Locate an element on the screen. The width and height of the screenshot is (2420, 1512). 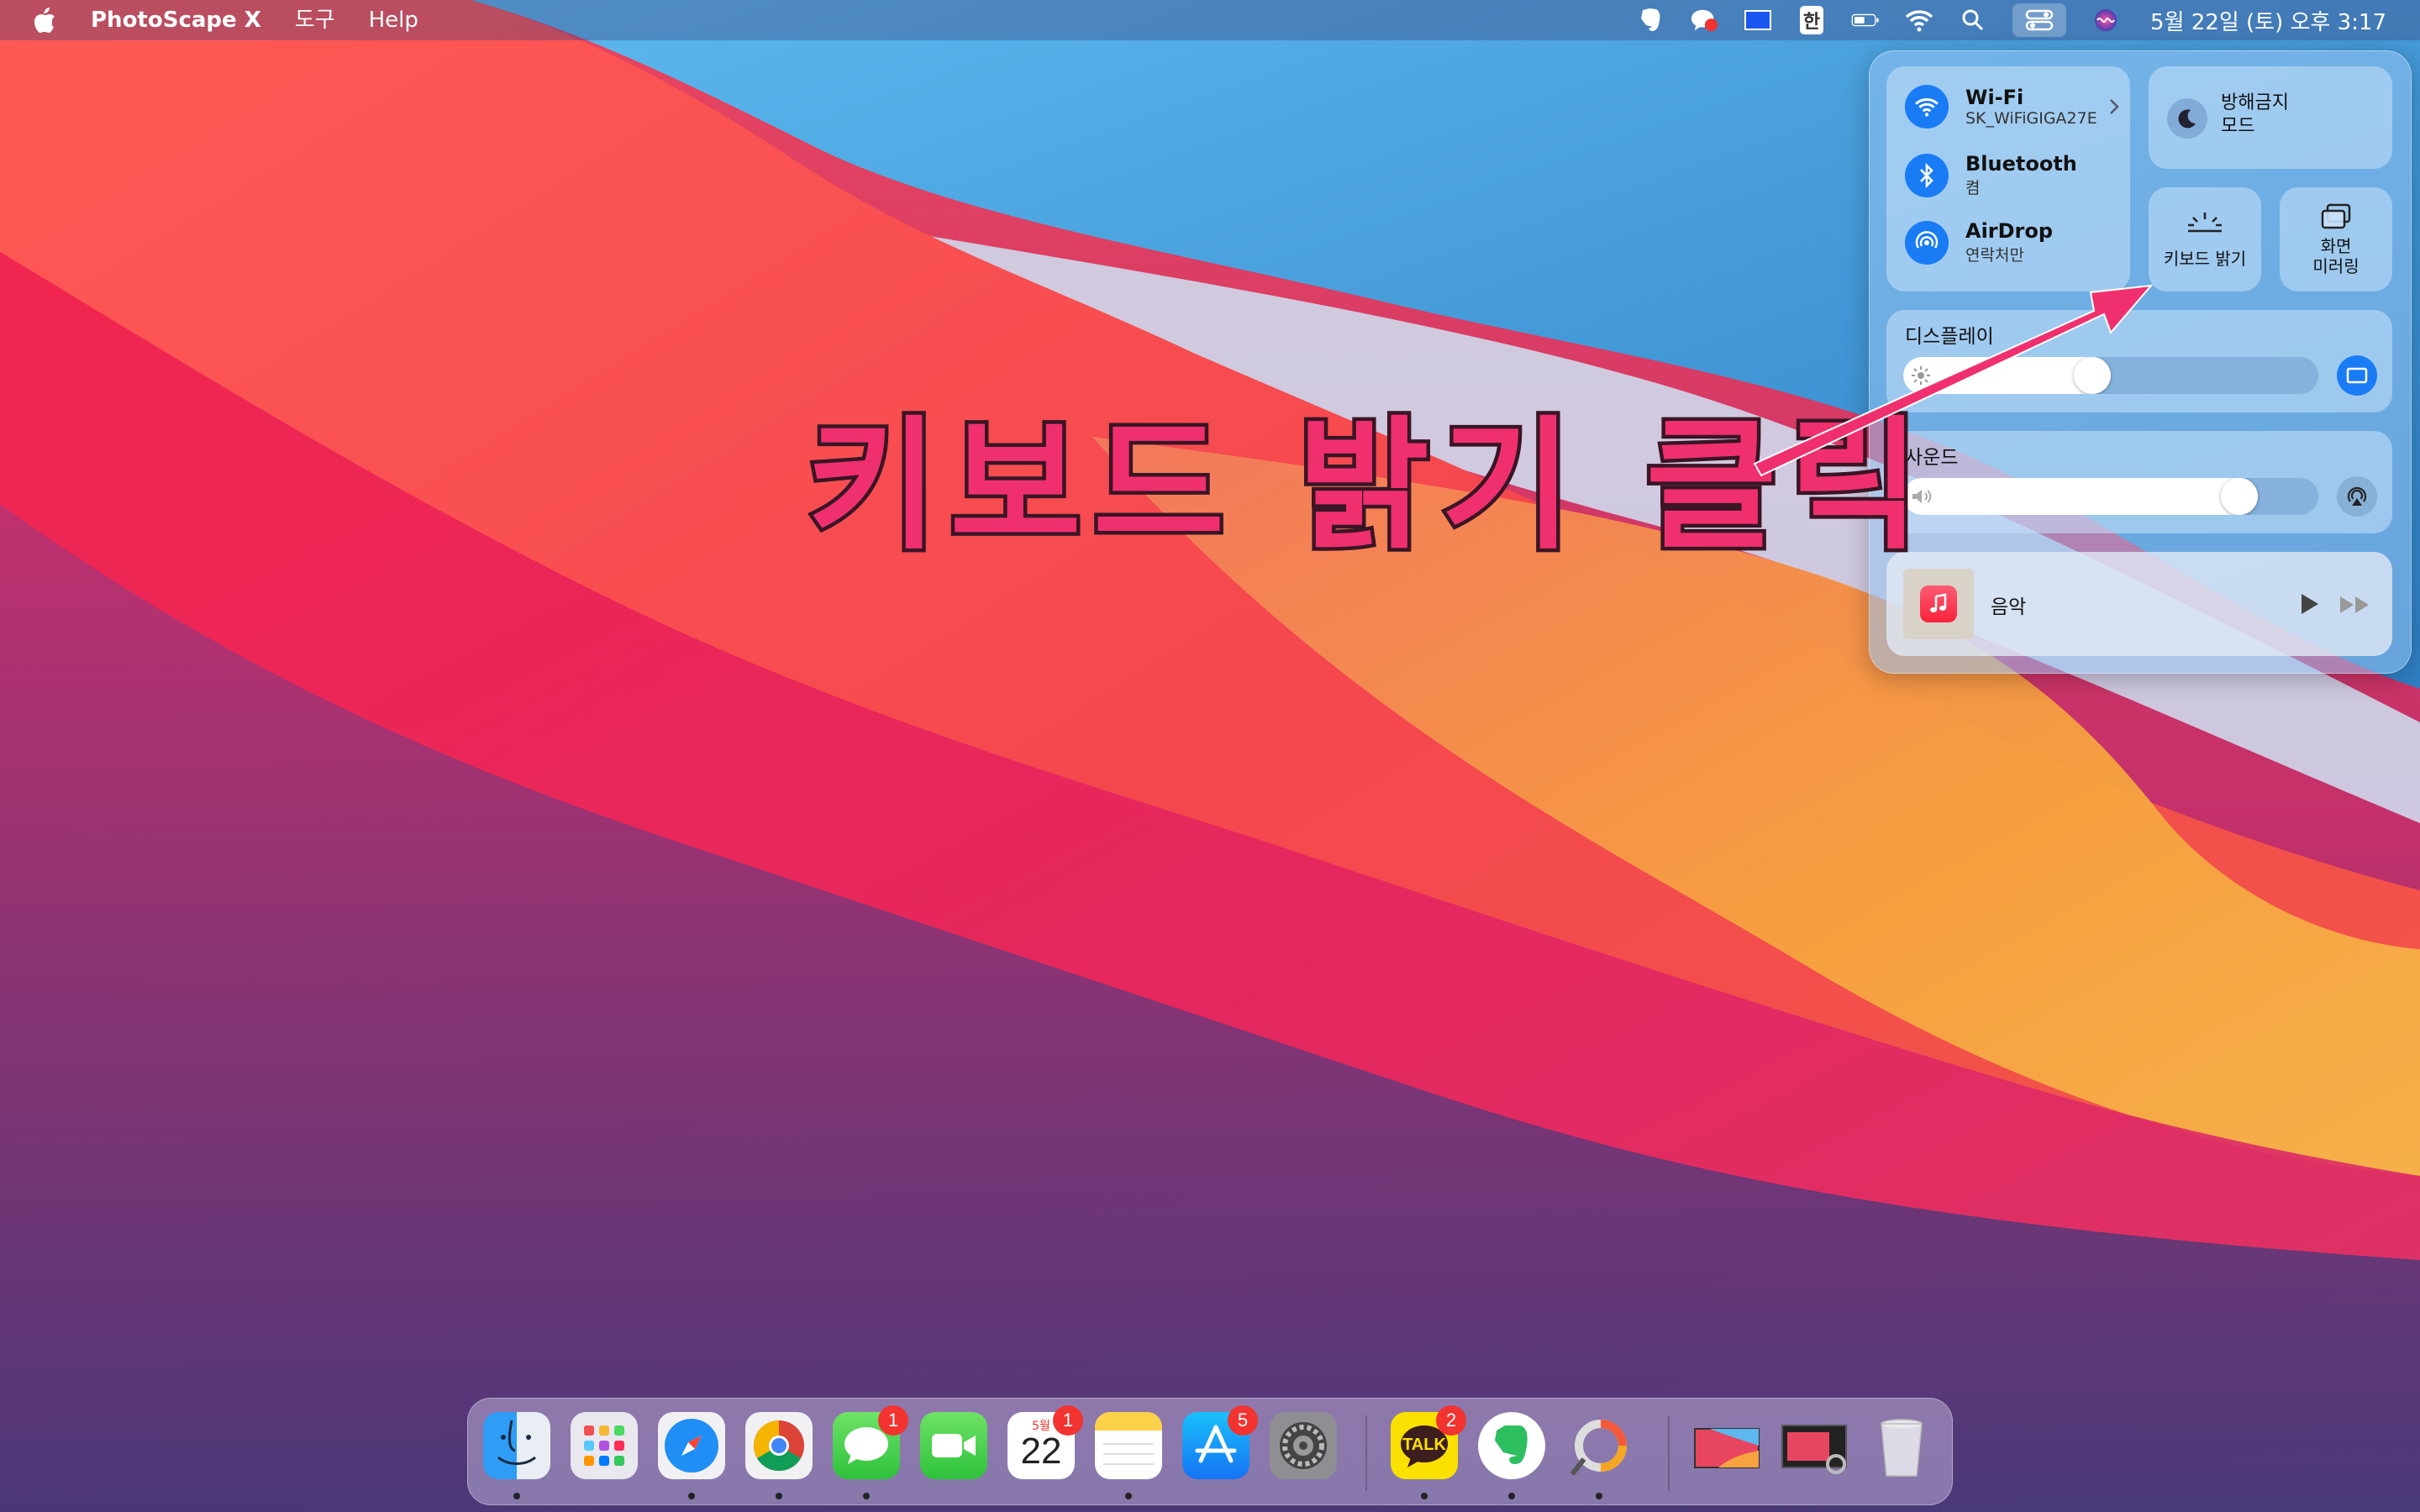
wifi-row: Wi-Fi SK_WiFiGIGA27E is located at coordinates (2012, 107).